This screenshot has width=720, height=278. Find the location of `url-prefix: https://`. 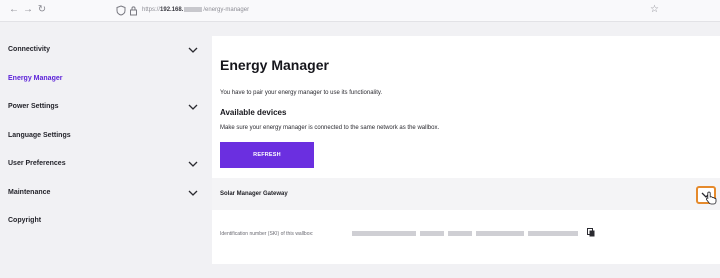

url-prefix: https:// is located at coordinates (151, 10).